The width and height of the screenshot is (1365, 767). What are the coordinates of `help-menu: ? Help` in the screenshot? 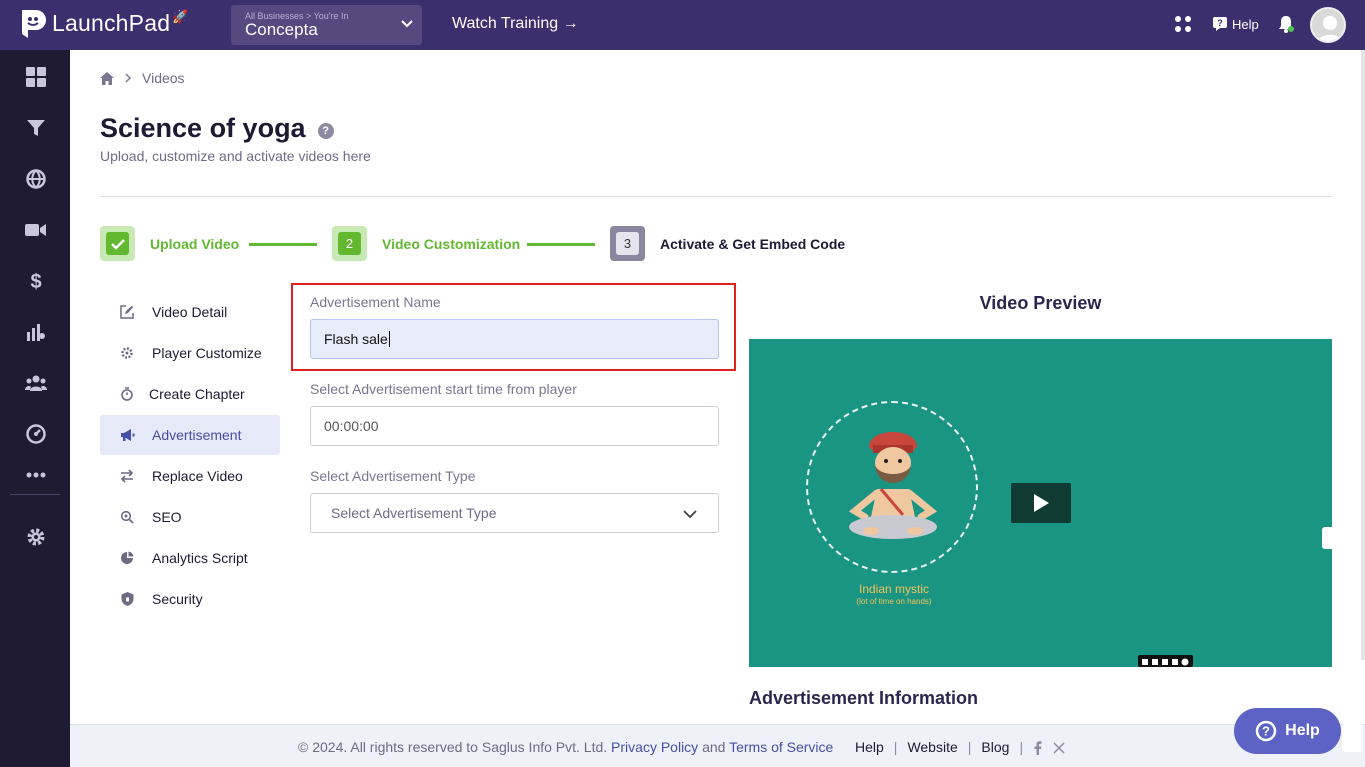 It's located at (1235, 24).